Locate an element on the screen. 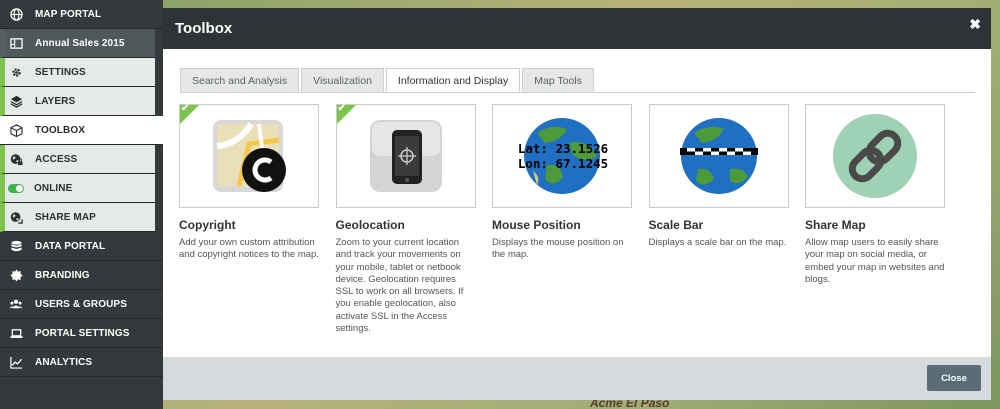  tab-map-tools: Map Tools is located at coordinates (558, 80).